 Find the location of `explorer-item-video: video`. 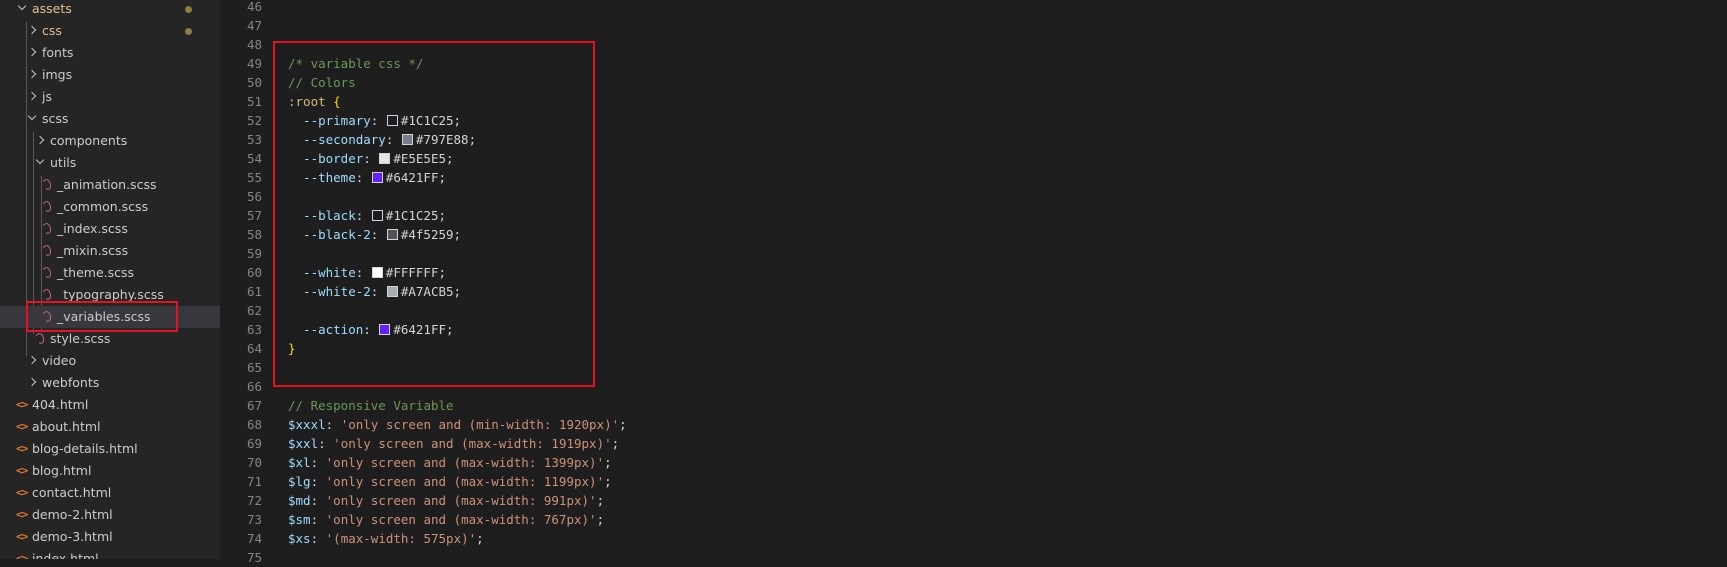

explorer-item-video: video is located at coordinates (110, 361).